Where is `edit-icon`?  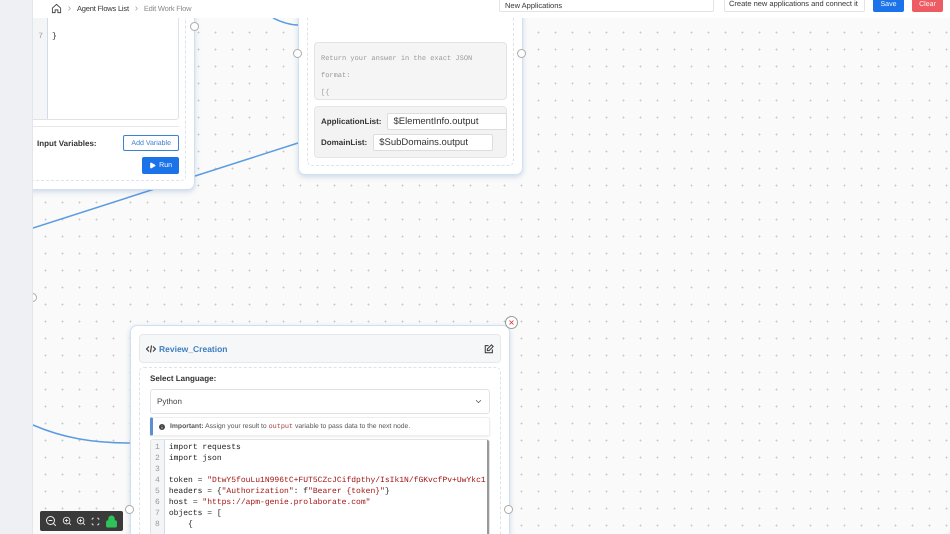
edit-icon is located at coordinates (489, 349).